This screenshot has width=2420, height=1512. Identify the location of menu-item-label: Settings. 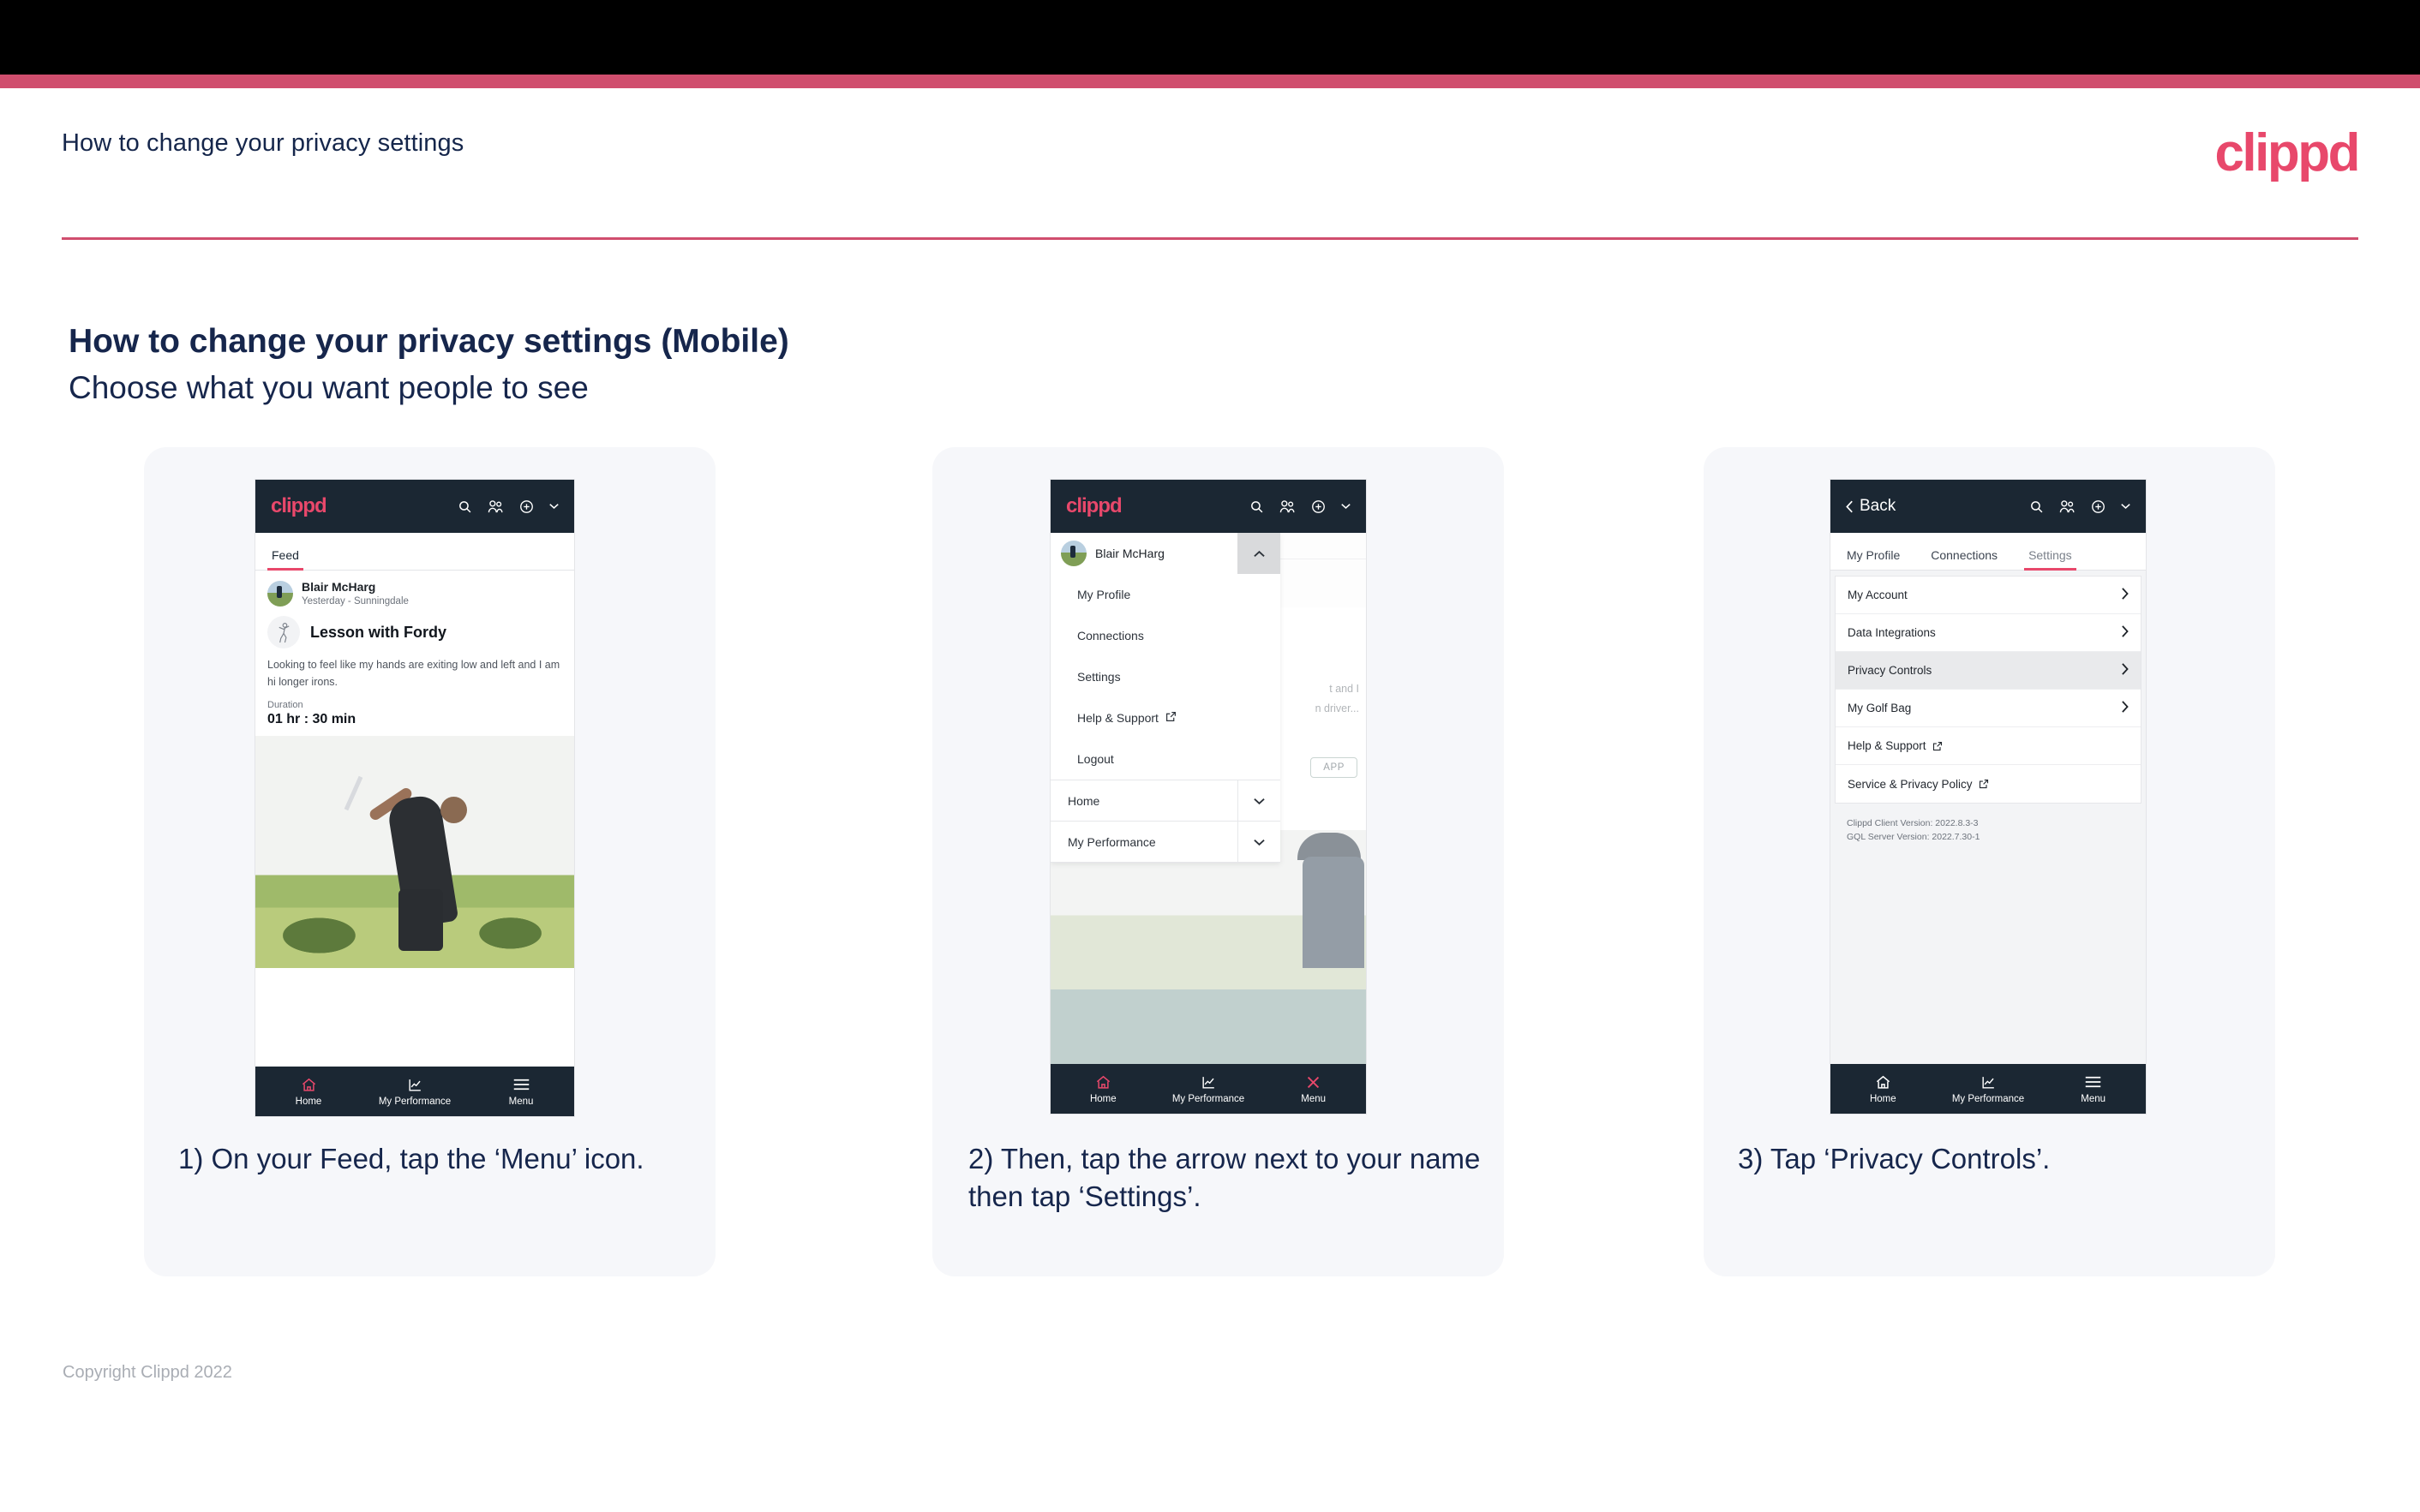
(1099, 677).